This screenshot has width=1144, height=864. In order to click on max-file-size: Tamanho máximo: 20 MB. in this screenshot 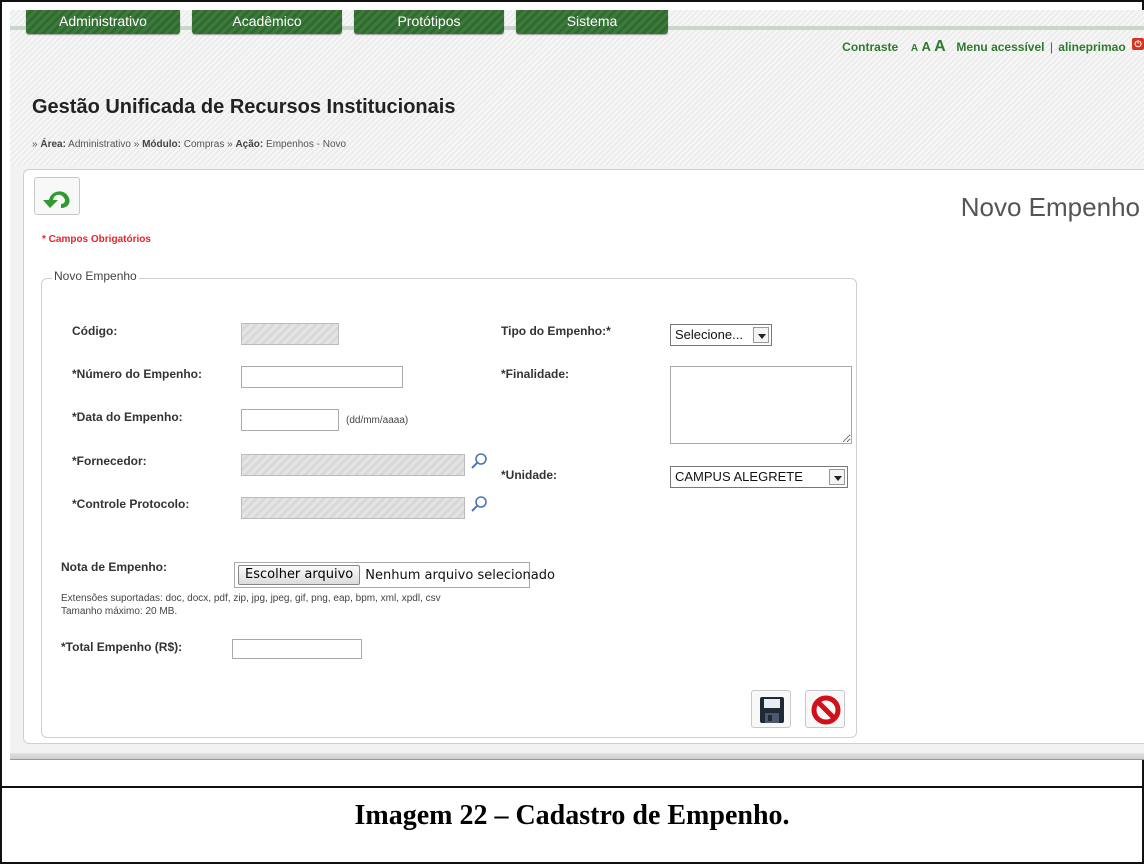, I will do `click(119, 611)`.